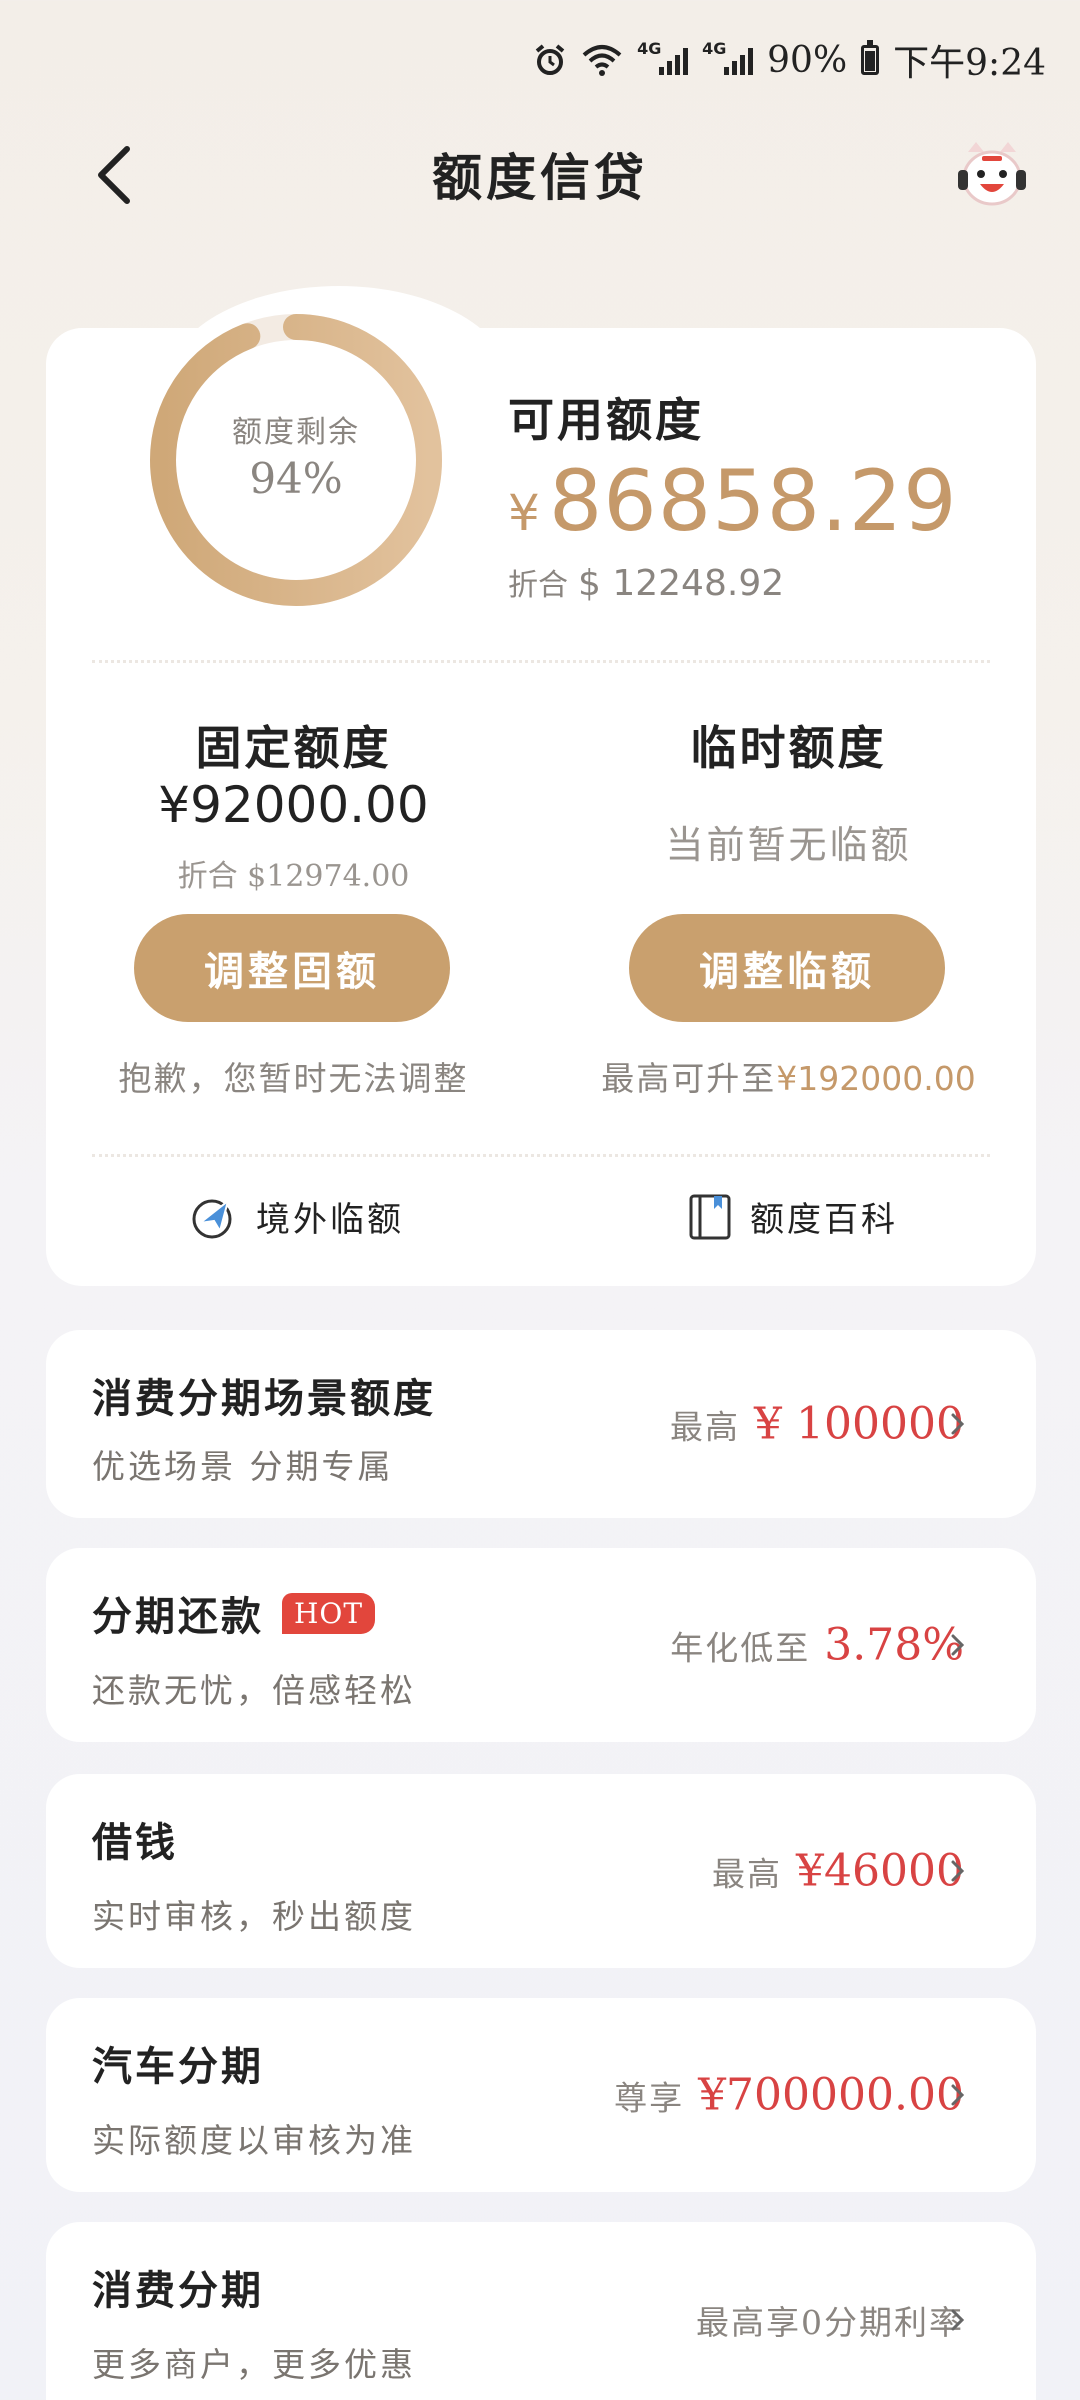  What do you see at coordinates (788, 748) in the screenshot?
I see `temporary-credit-title: 临时额度` at bounding box center [788, 748].